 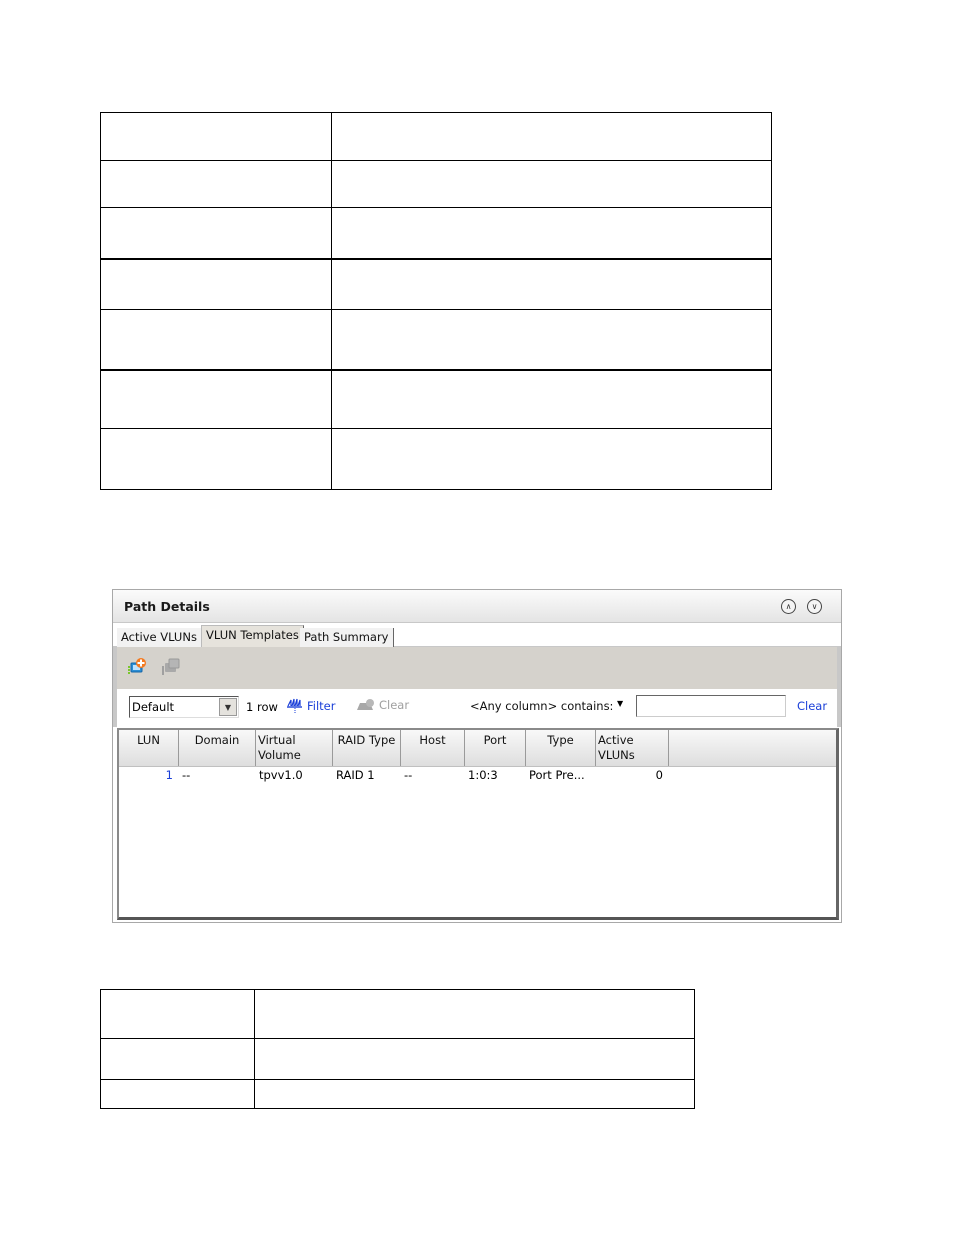 I want to click on remove-vlun-template-icon, so click(x=171, y=667).